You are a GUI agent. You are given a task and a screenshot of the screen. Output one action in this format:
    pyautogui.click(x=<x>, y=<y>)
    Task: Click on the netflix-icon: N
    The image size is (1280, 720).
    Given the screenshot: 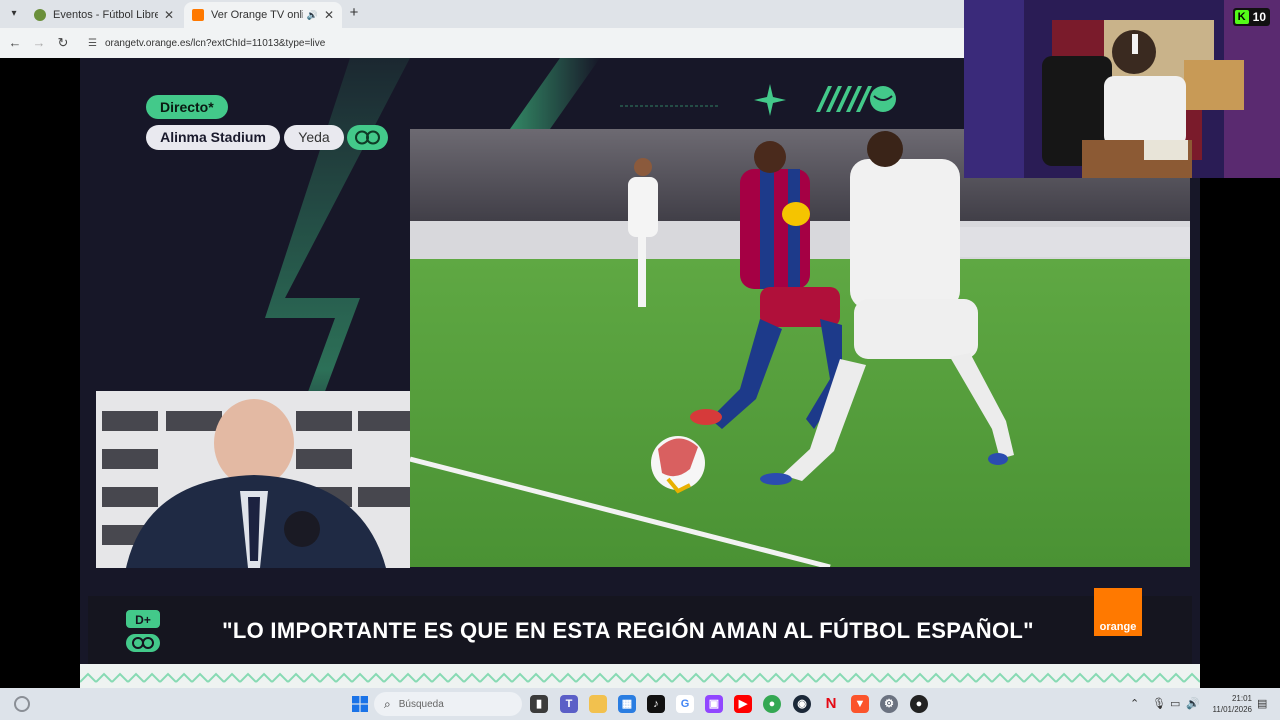 What is the action you would take?
    pyautogui.click(x=831, y=704)
    